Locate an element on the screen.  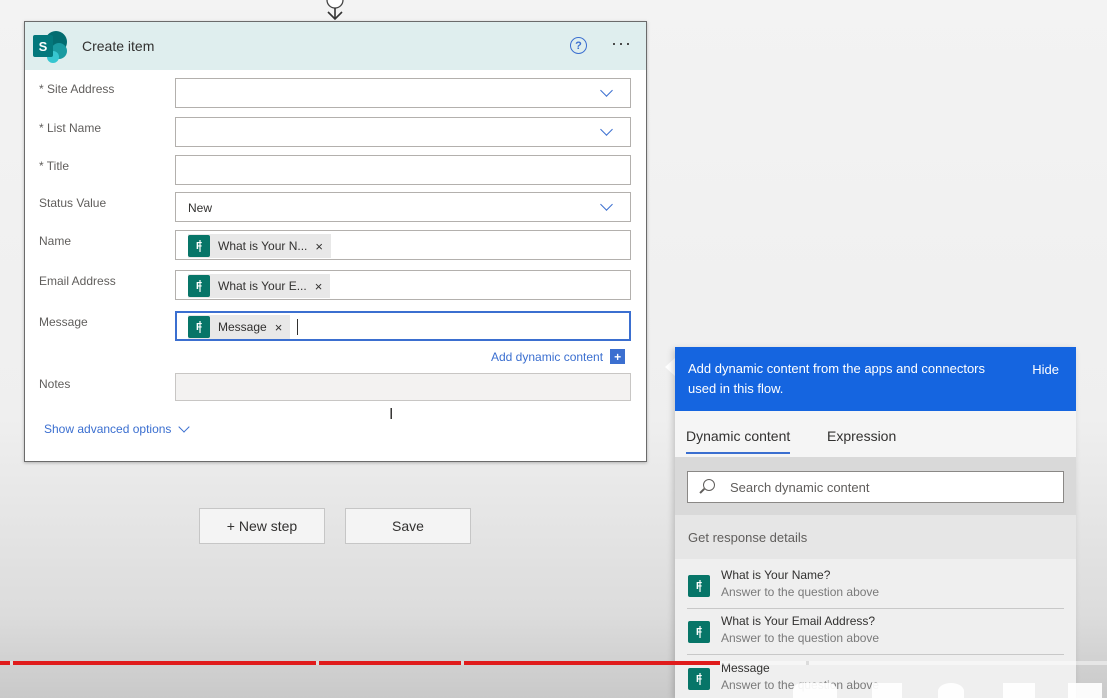
miniplayer-icon is located at coordinates (1019, 690).